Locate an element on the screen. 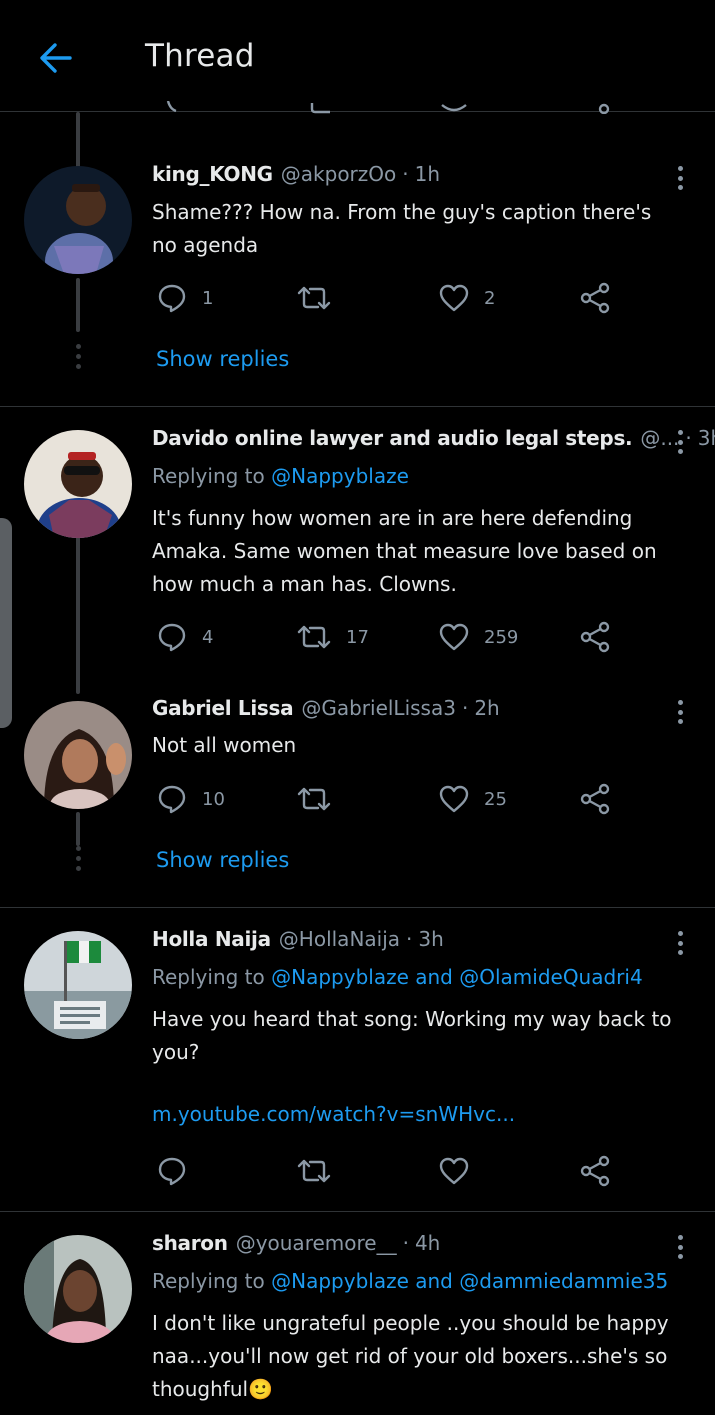 Image resolution: width=715 pixels, height=1415 pixels. retweet-button: 17 is located at coordinates (332, 637).